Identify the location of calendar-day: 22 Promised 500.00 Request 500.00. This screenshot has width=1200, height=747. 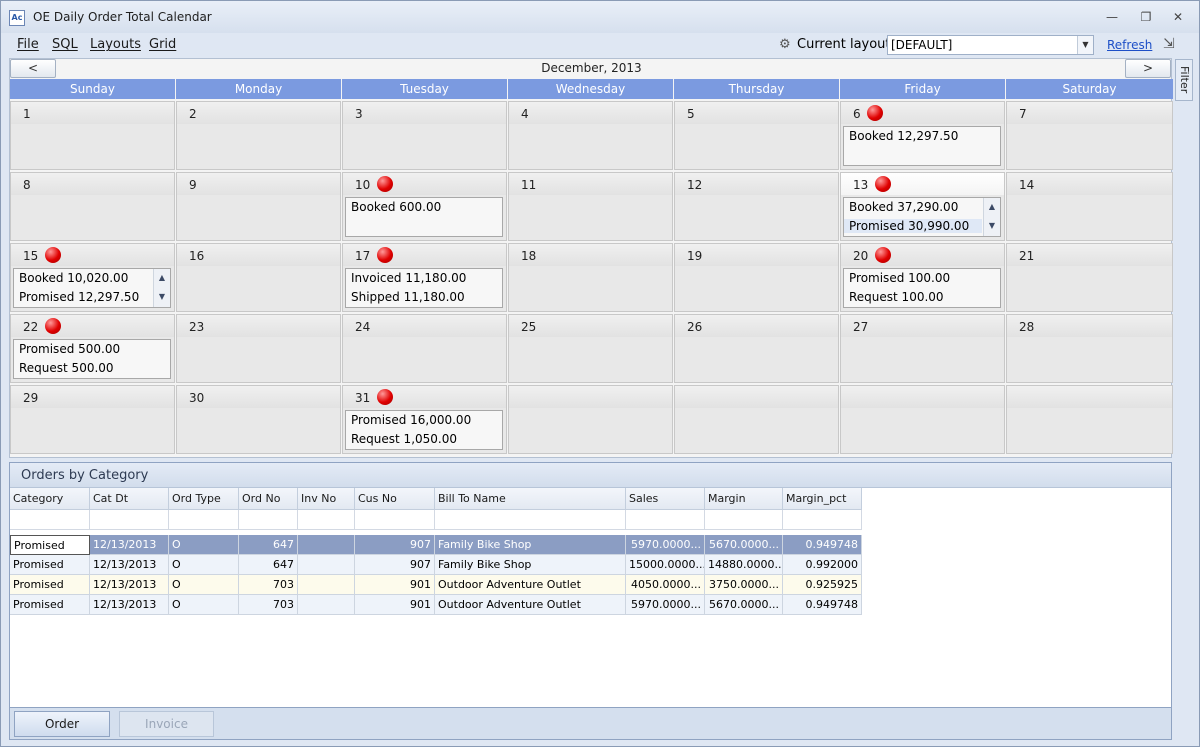
(92, 348).